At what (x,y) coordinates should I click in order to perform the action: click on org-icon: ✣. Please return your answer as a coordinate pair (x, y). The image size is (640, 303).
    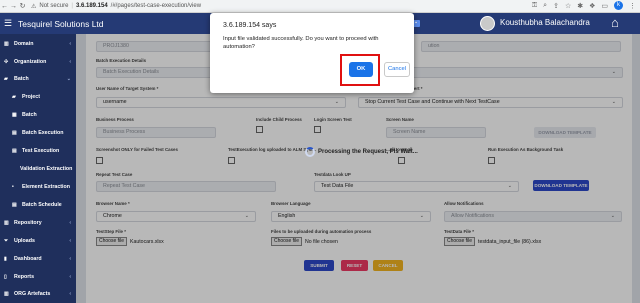
    Looking at the image, I should click on (6, 62).